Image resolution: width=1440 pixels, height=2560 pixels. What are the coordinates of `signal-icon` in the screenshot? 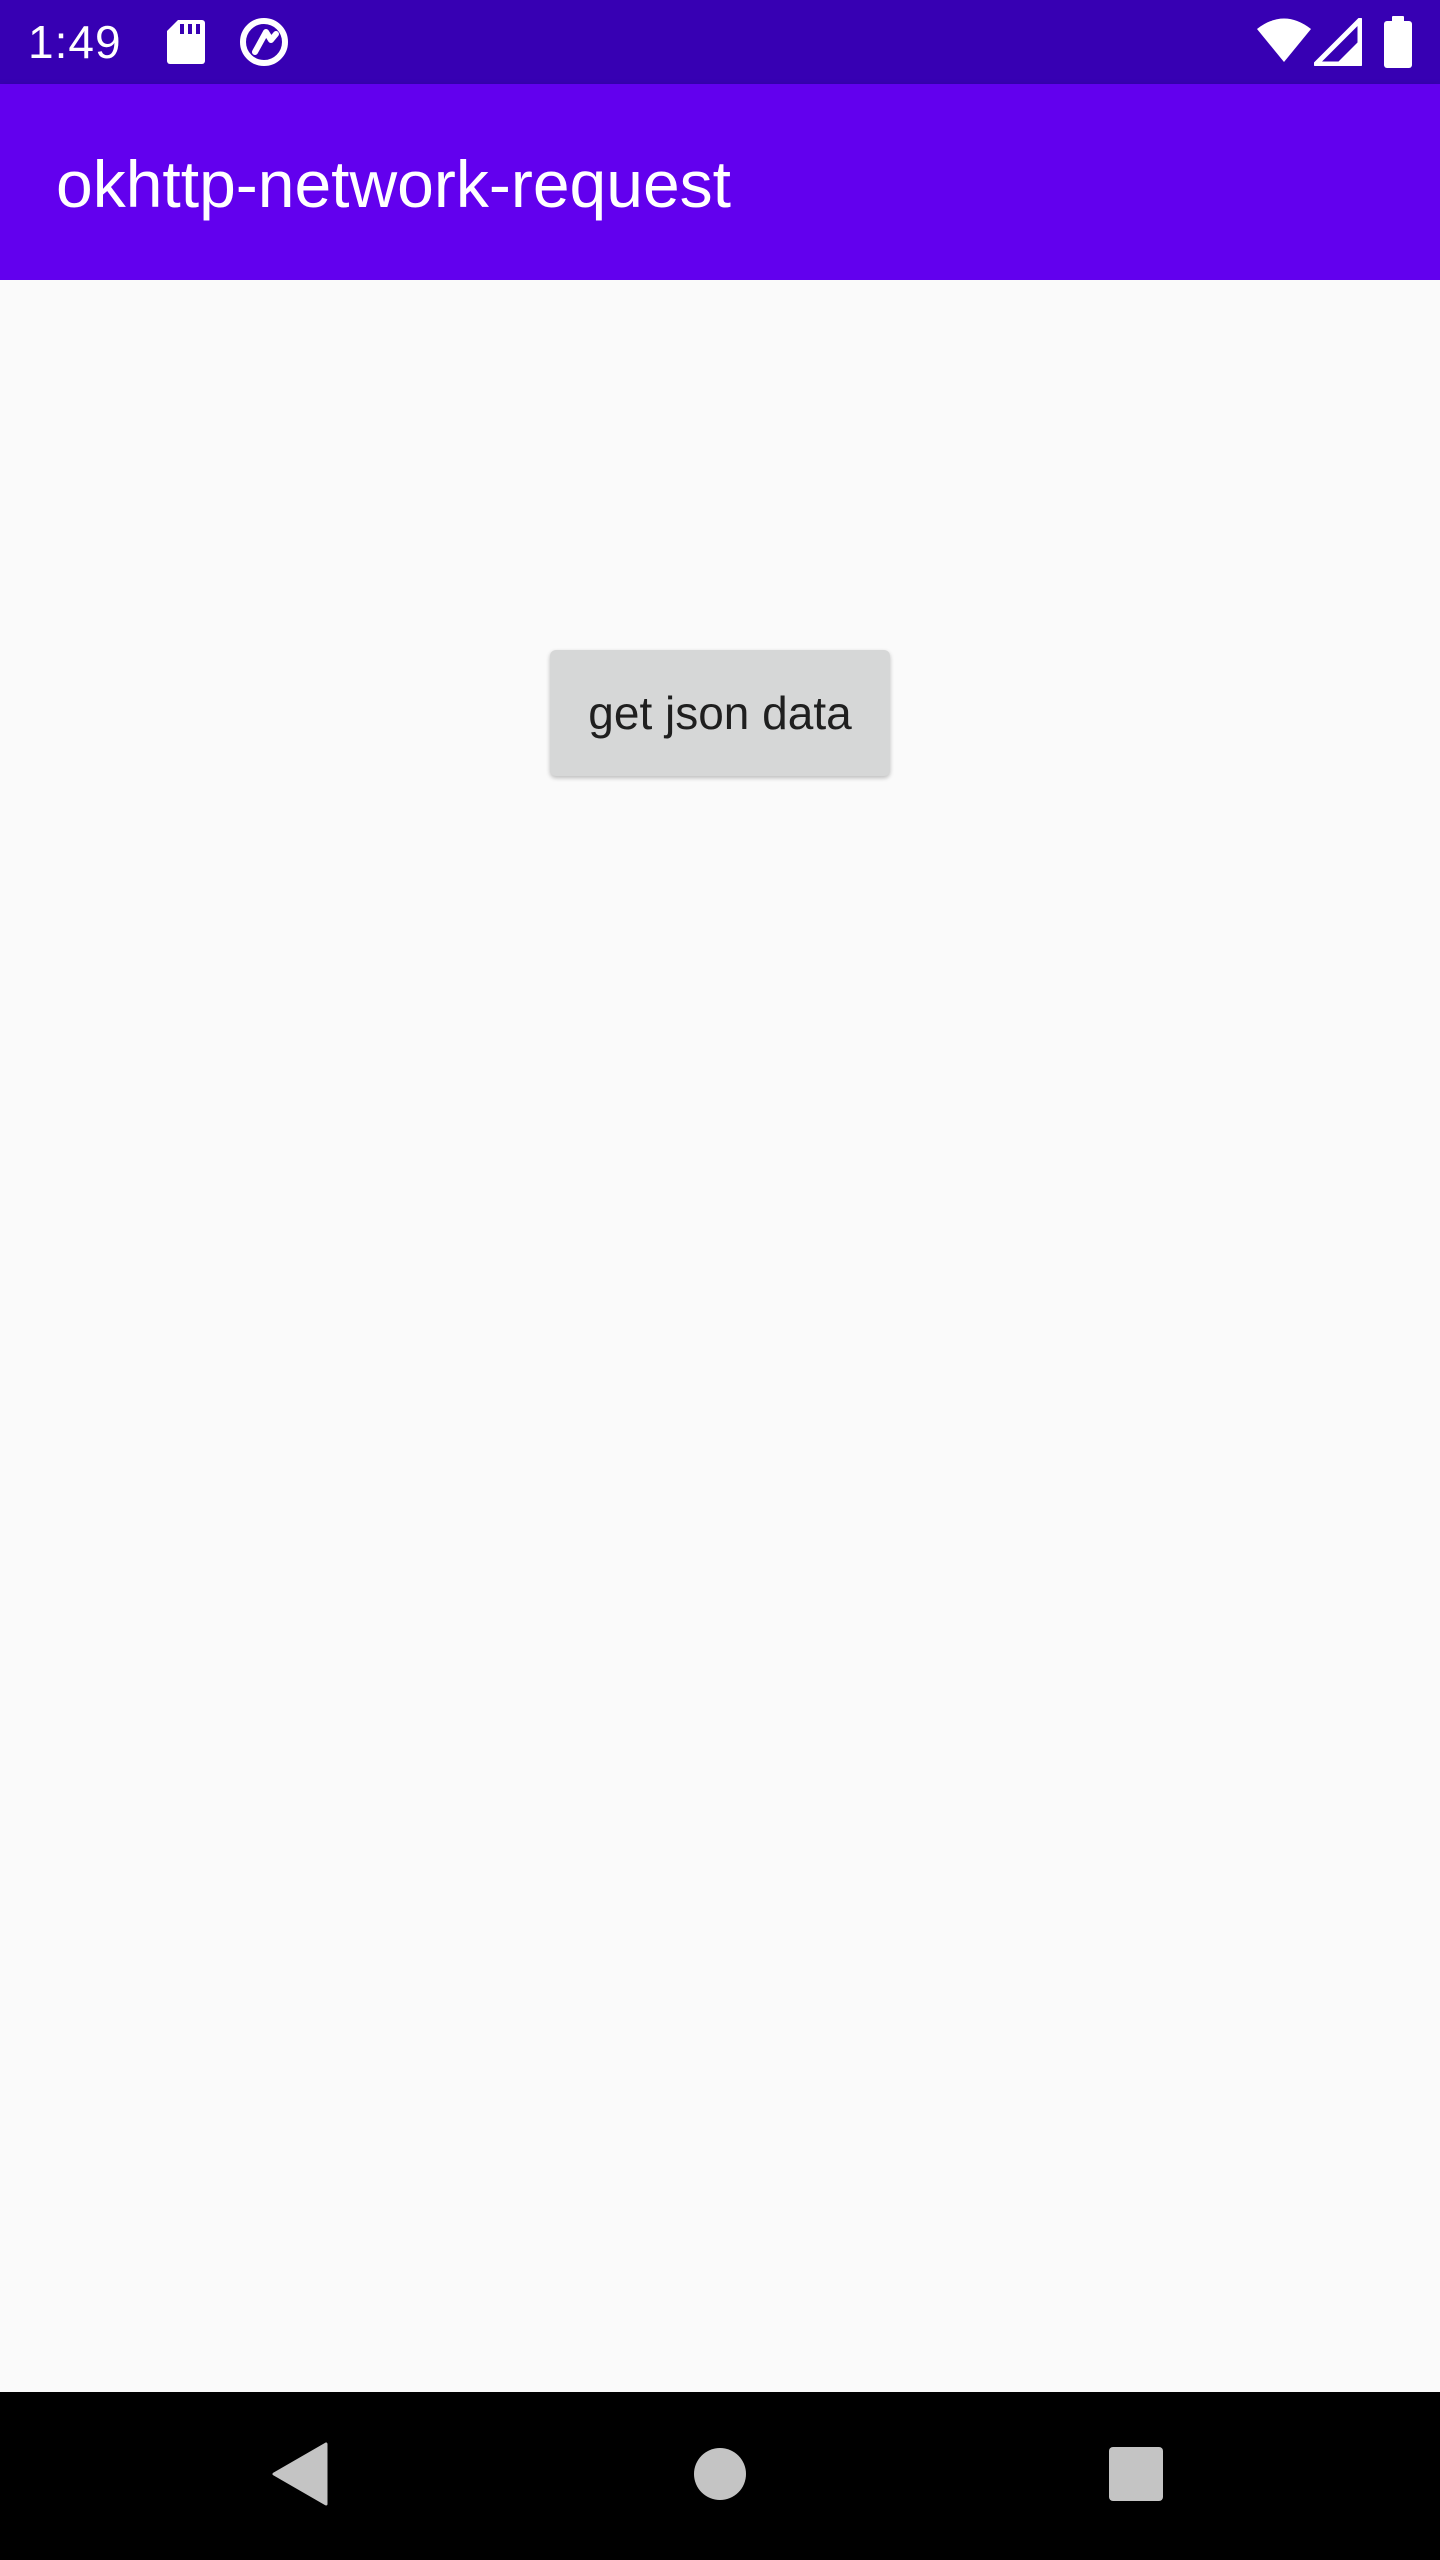 It's located at (1338, 42).